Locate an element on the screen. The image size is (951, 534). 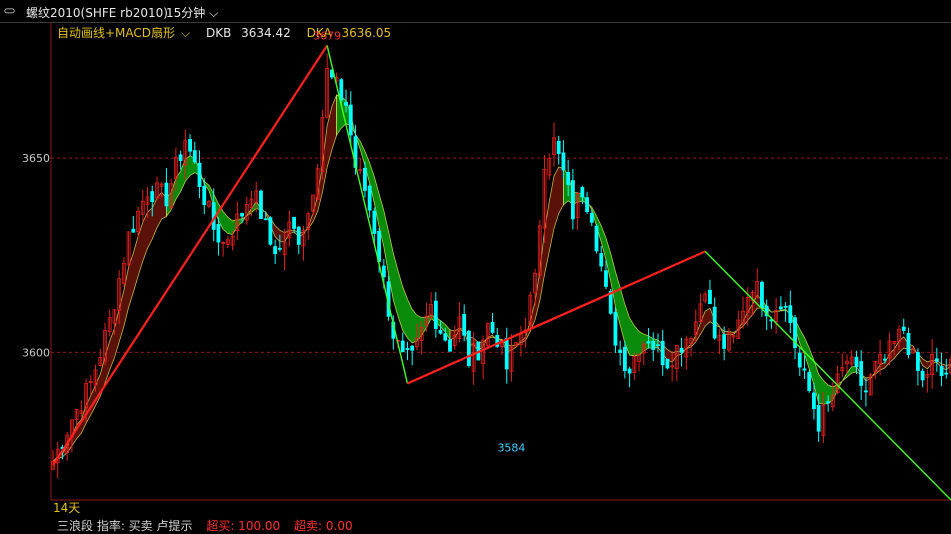
bottom-indicator-text: 三浪段 指率: 买卖 卢提示 超买: 100.00 超卖: 0.00 is located at coordinates (210, 525).